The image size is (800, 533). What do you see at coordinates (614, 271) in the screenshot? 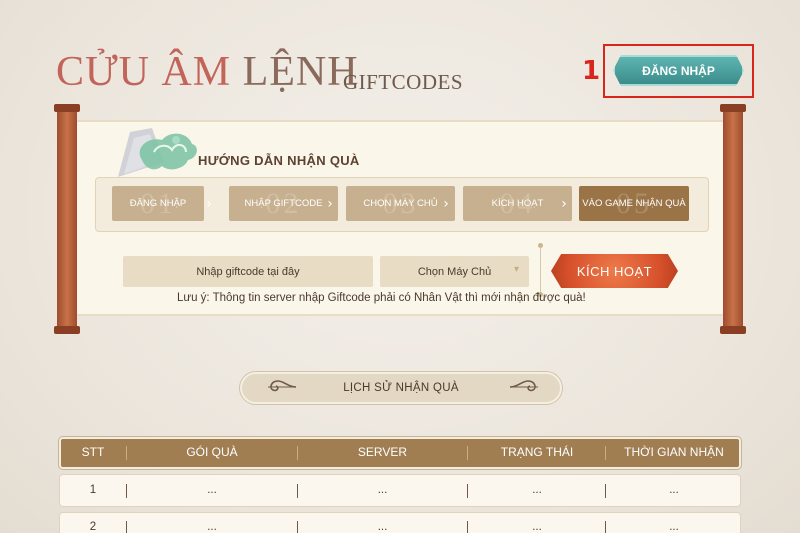
I see `activate-button: KÍCH HOẠT` at bounding box center [614, 271].